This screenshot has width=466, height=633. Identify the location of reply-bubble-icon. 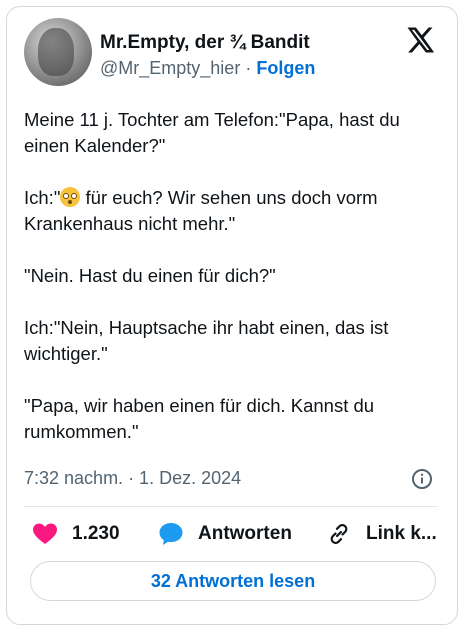
(171, 534).